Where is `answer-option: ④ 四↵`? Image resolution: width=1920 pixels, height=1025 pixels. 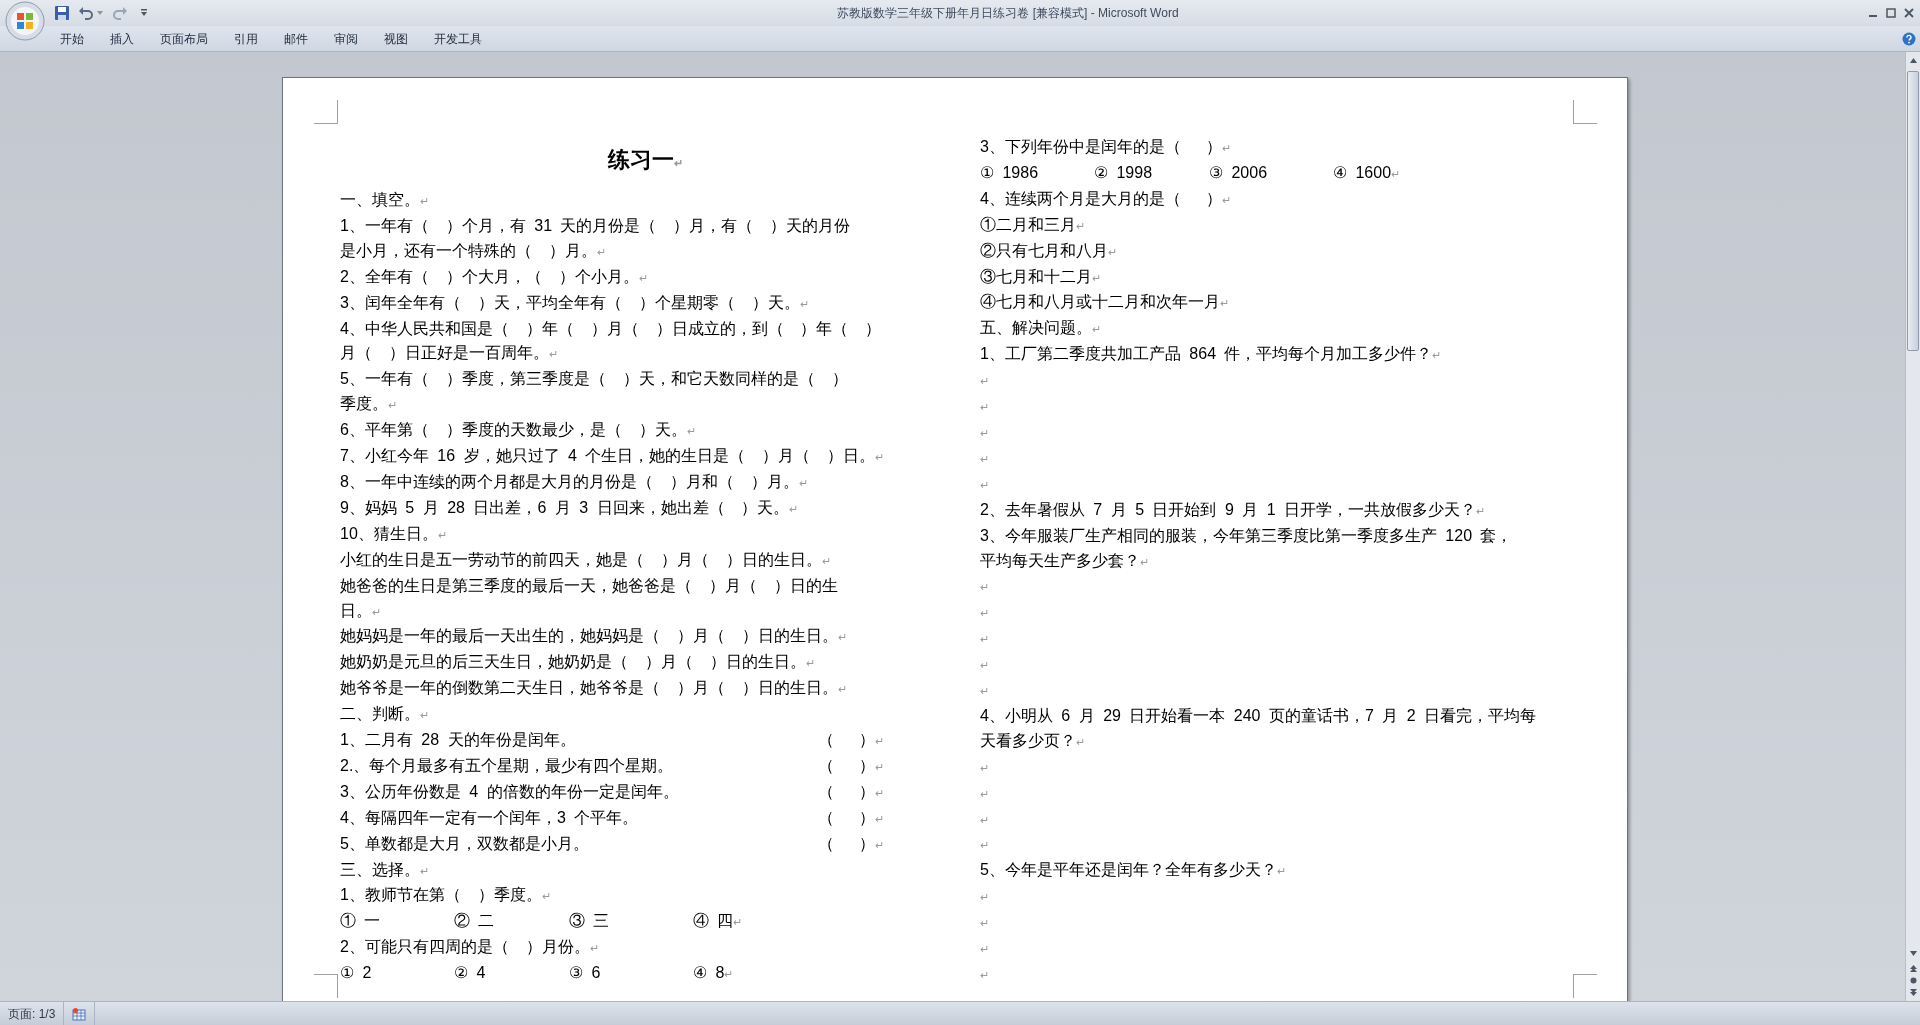
answer-option: ④ 四↵ is located at coordinates (718, 921).